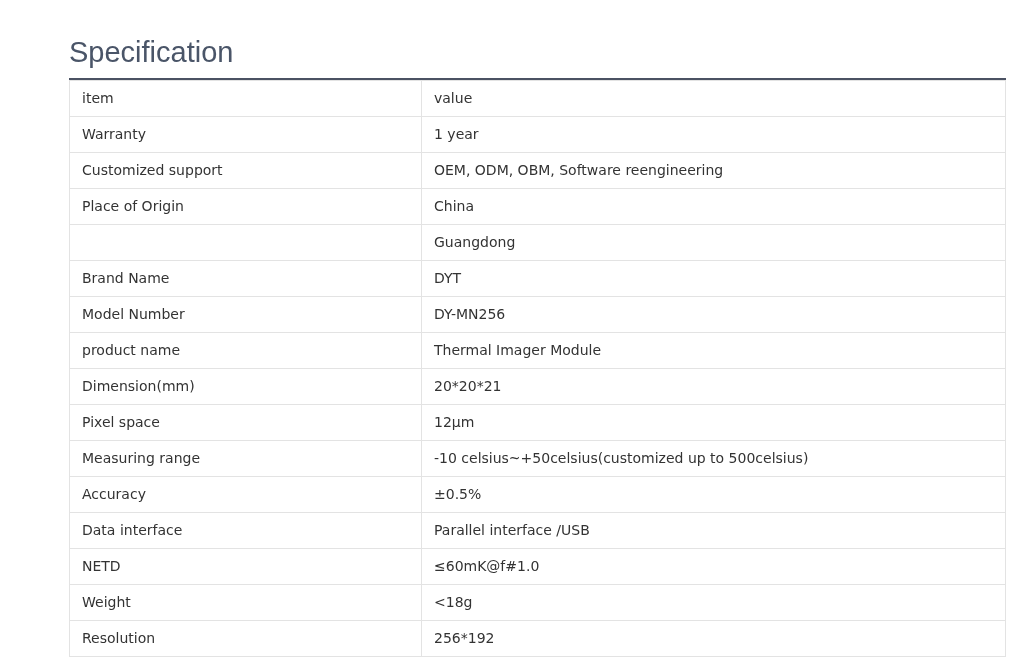 The image size is (1029, 666). Describe the element at coordinates (454, 206) in the screenshot. I see `table-cell: China` at that location.